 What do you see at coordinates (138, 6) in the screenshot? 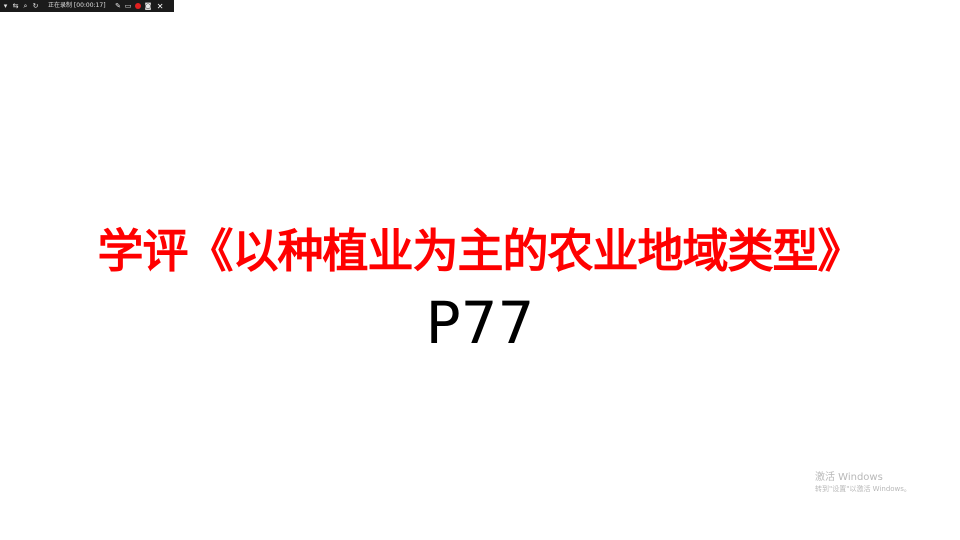
I see `record-icon` at bounding box center [138, 6].